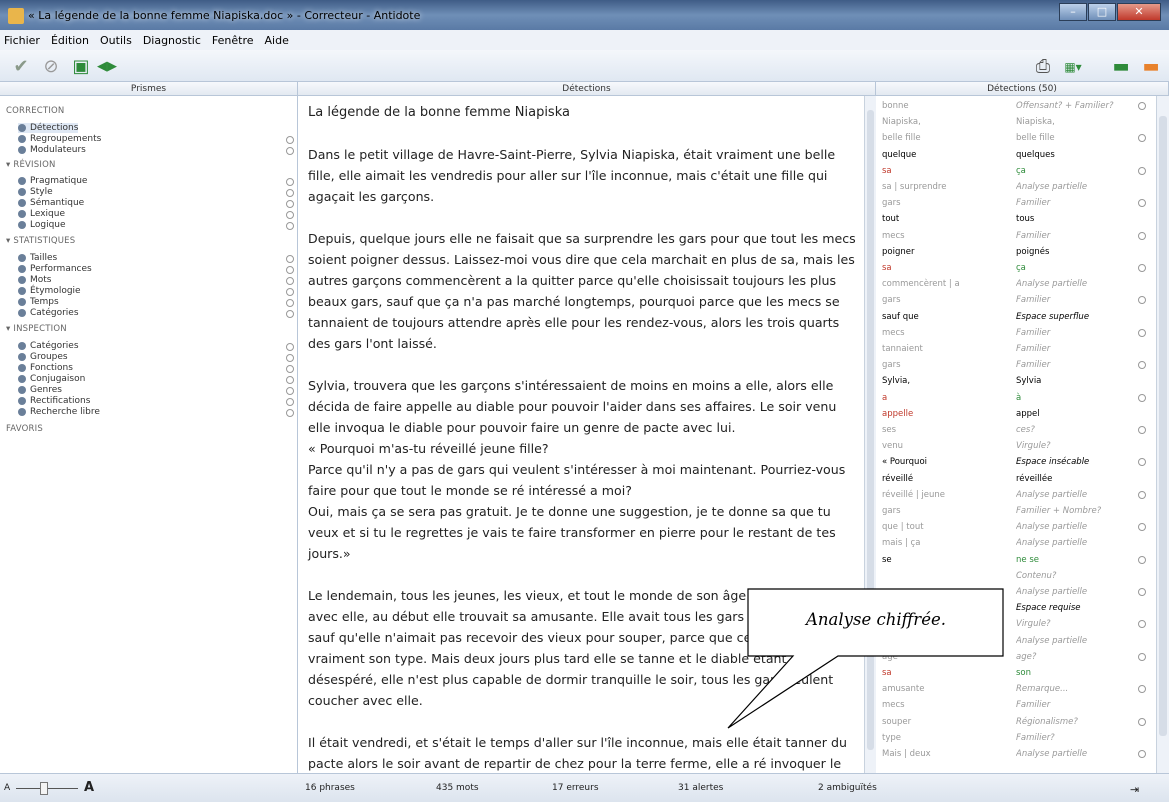 The width and height of the screenshot is (1169, 802). What do you see at coordinates (37, 258) in the screenshot?
I see `sidebar-item-tailles: Tailles` at bounding box center [37, 258].